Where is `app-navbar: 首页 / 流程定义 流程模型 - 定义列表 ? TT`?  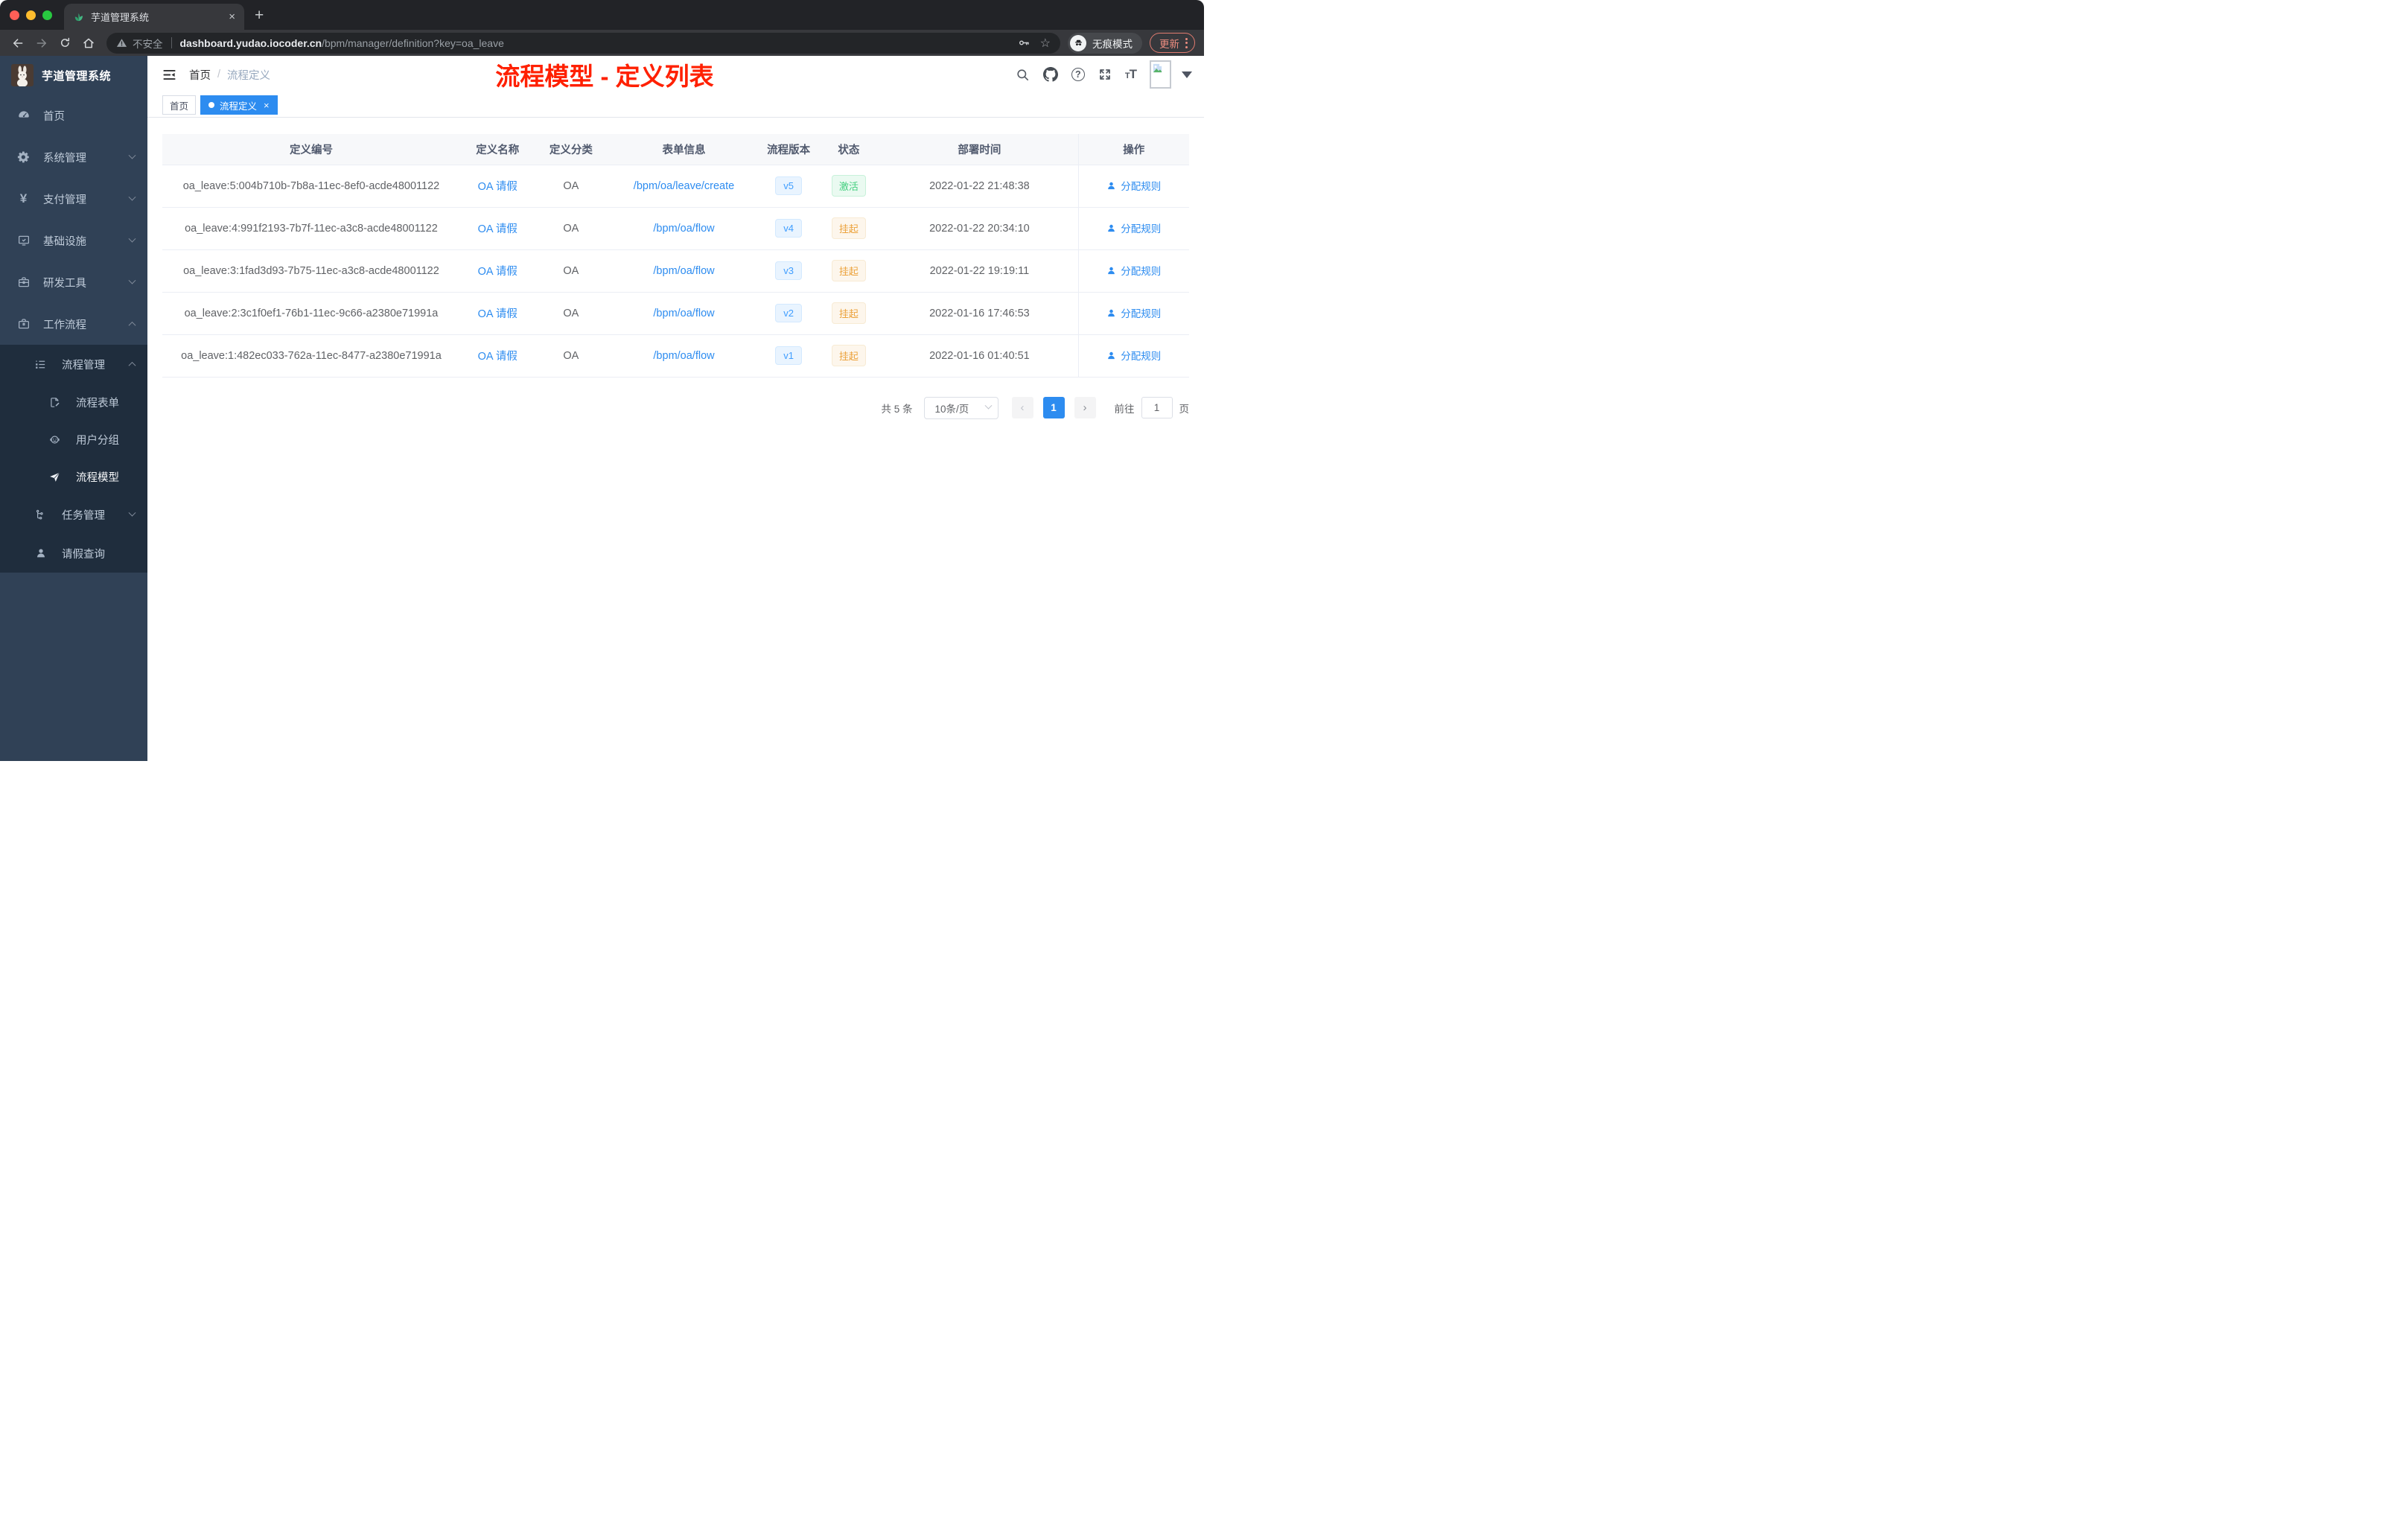
app-navbar: 首页 / 流程定义 流程模型 - 定义列表 ? TT is located at coordinates (675, 74).